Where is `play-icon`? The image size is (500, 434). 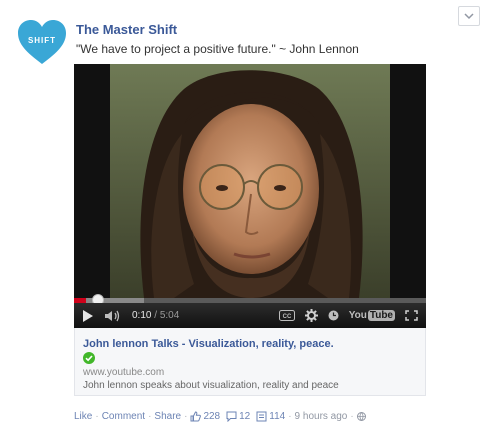 play-icon is located at coordinates (88, 315).